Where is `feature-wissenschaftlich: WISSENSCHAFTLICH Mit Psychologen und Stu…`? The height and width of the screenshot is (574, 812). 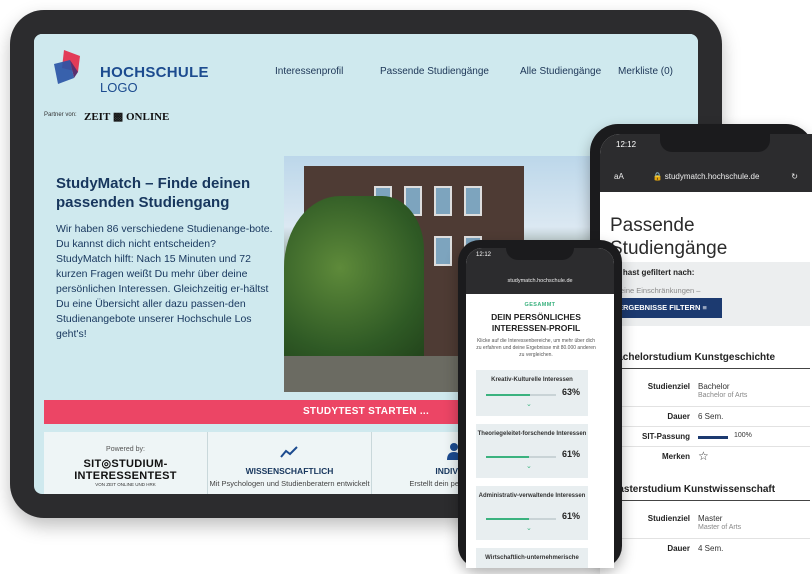
feature-wissenschaftlich: WISSENSCHAFTLICH Mit Psychologen und Stu… is located at coordinates (290, 463).